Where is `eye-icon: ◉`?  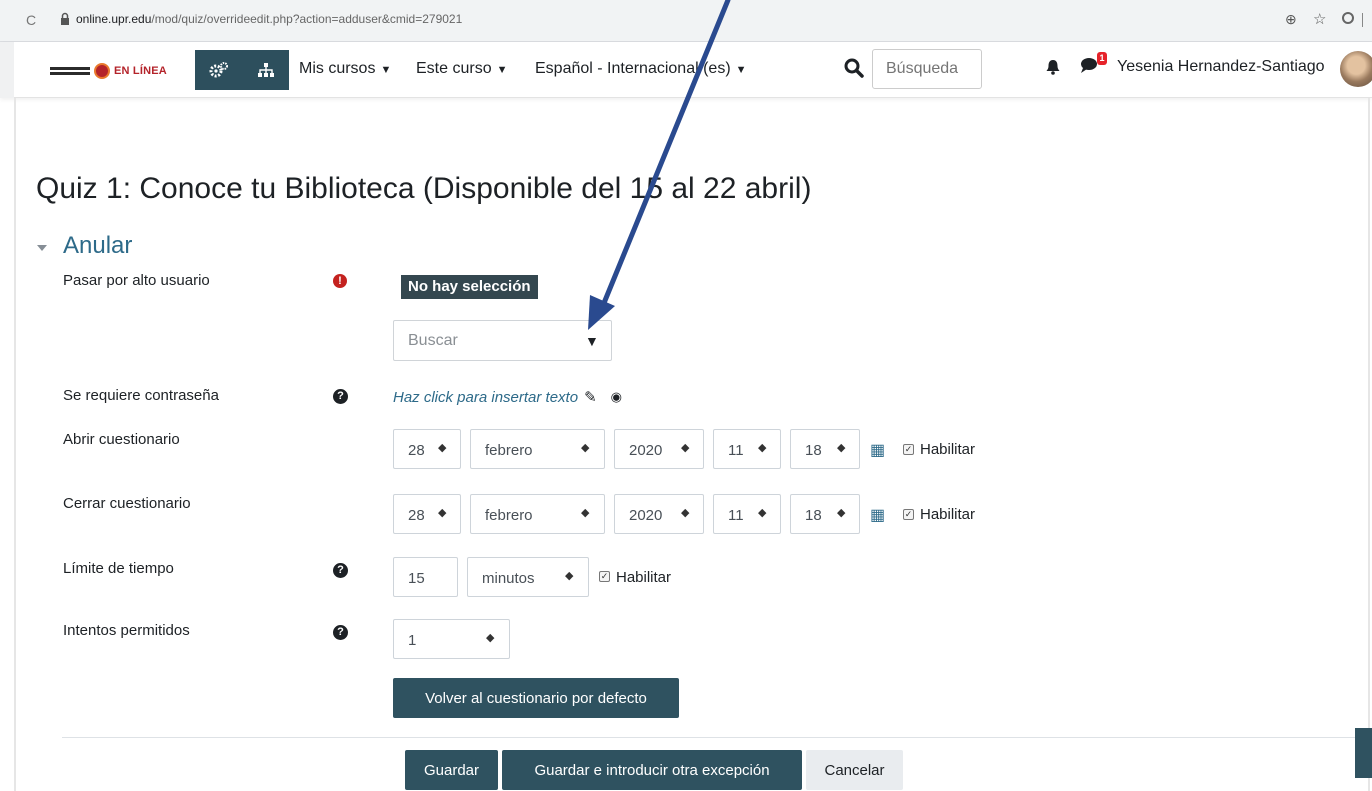 eye-icon: ◉ is located at coordinates (616, 397).